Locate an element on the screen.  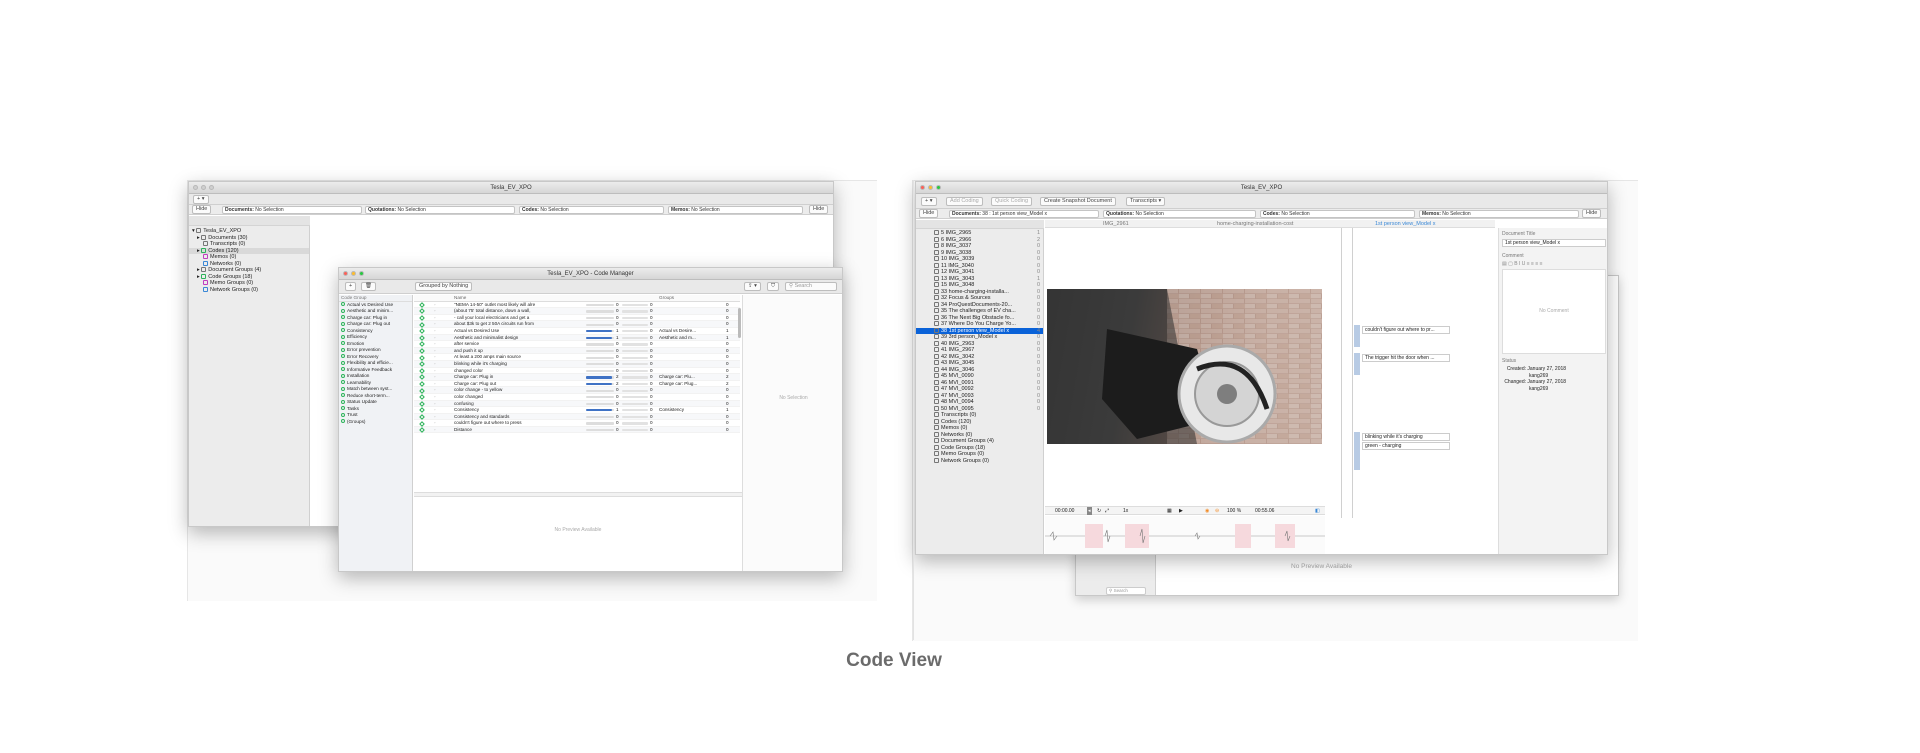
documents-selector: Documents: No Selection is located at coordinates (292, 210).